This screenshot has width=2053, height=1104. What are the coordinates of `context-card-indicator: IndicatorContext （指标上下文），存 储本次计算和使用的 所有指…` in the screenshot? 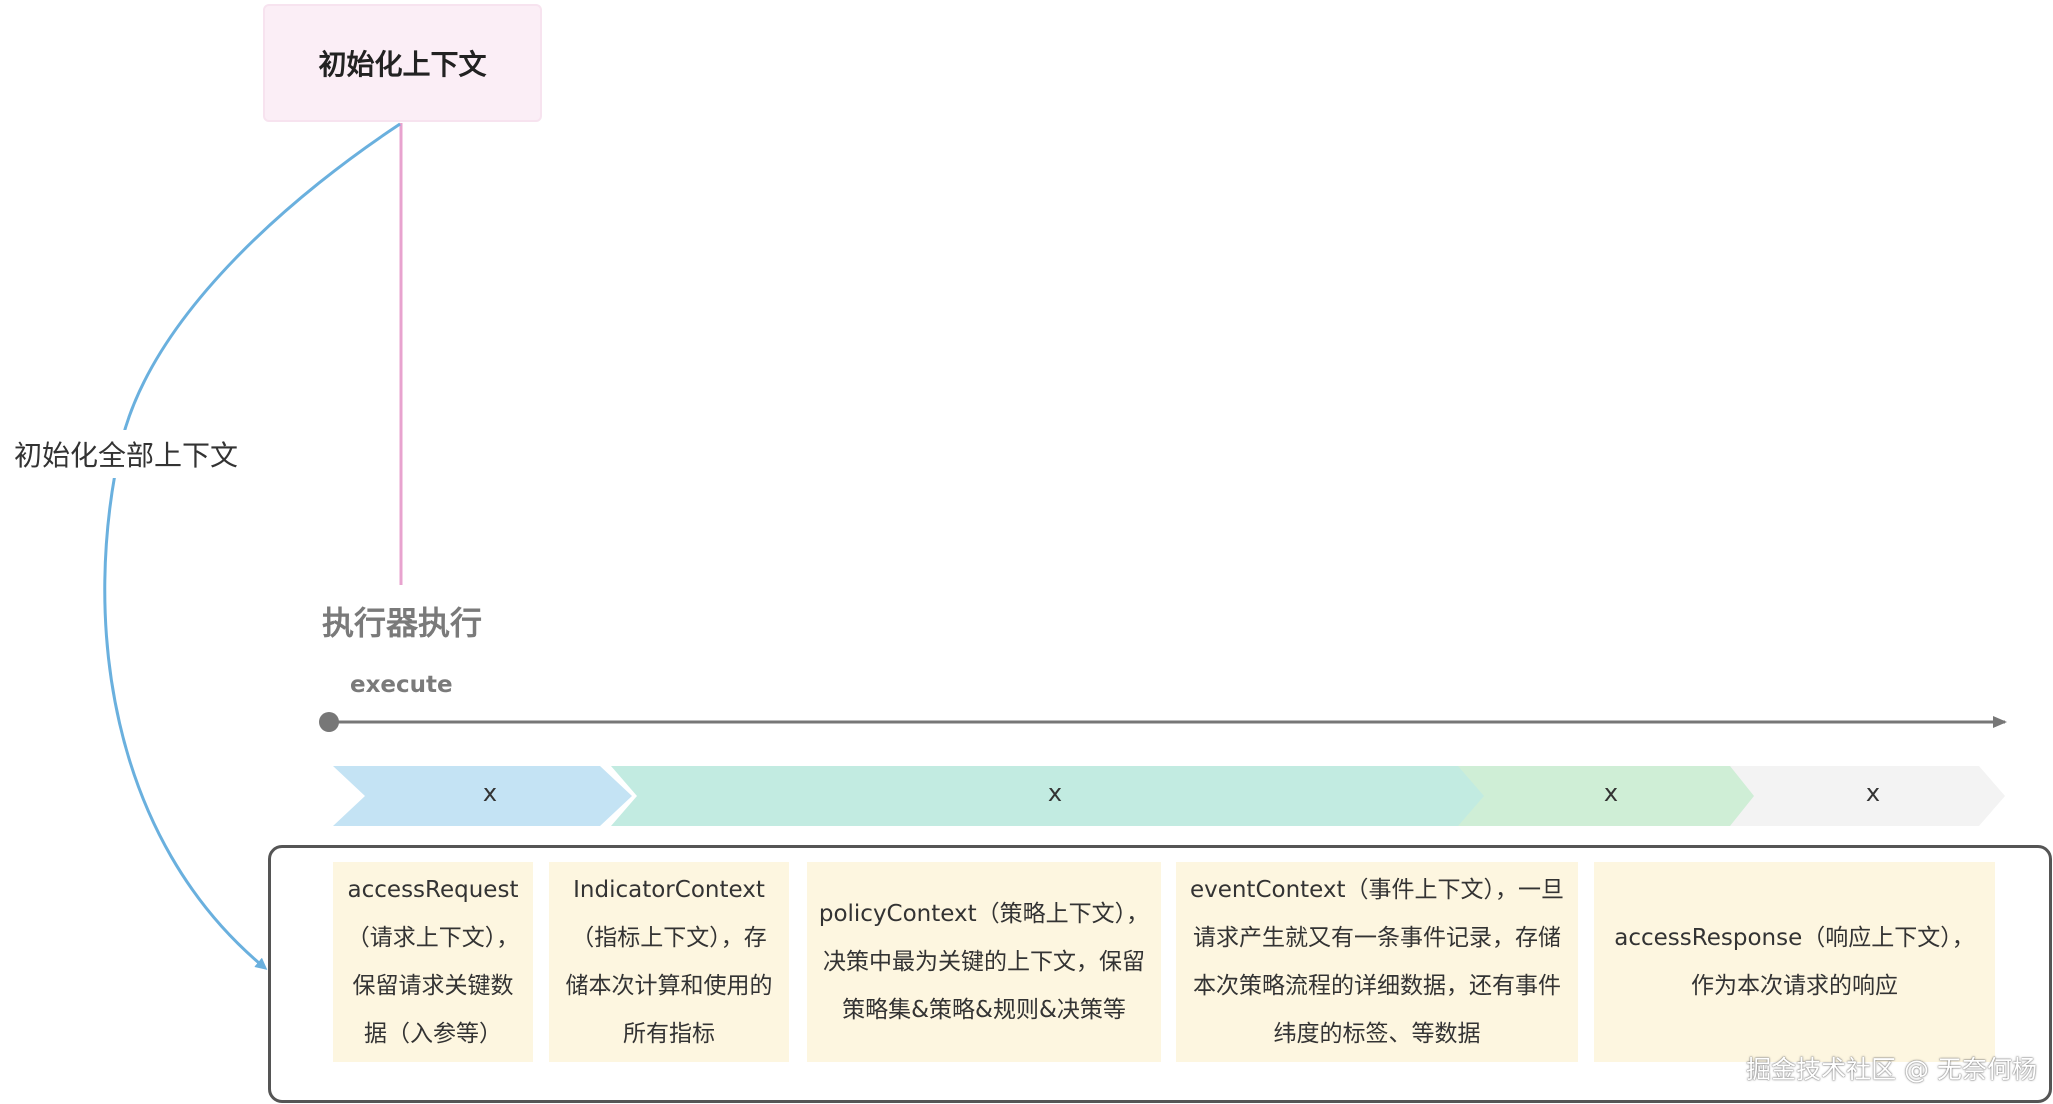 It's located at (669, 962).